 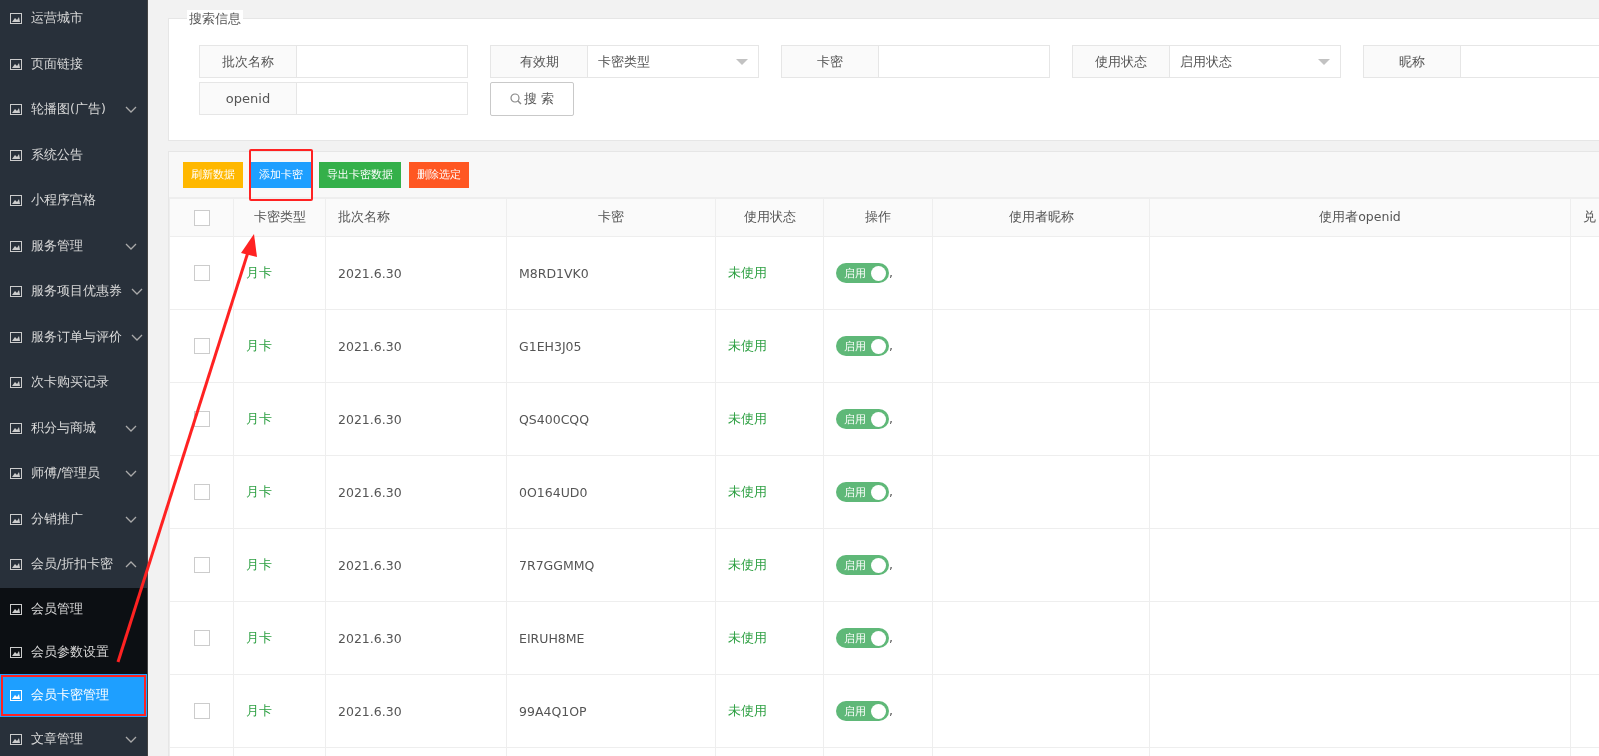 I want to click on table-cell: 7R7GGMMQ, so click(x=557, y=565).